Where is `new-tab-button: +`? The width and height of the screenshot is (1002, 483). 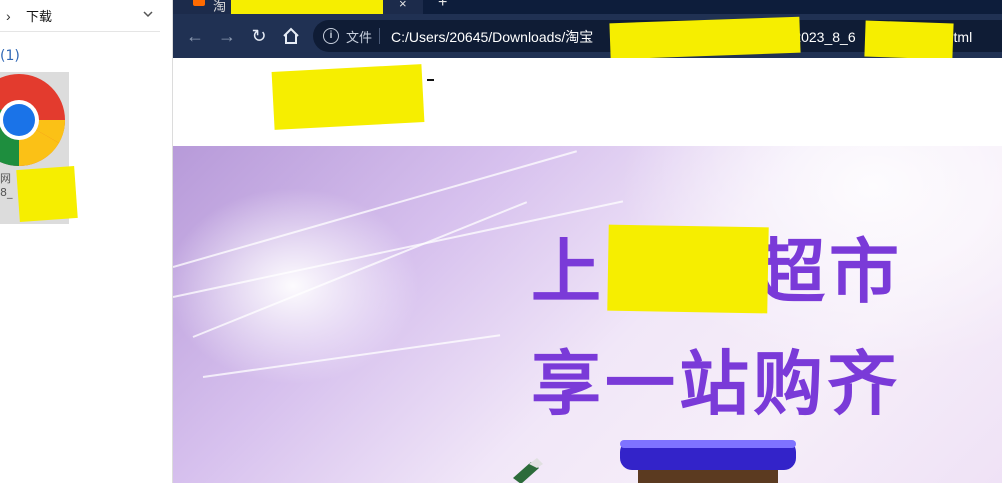
new-tab-button: + is located at coordinates (442, 6).